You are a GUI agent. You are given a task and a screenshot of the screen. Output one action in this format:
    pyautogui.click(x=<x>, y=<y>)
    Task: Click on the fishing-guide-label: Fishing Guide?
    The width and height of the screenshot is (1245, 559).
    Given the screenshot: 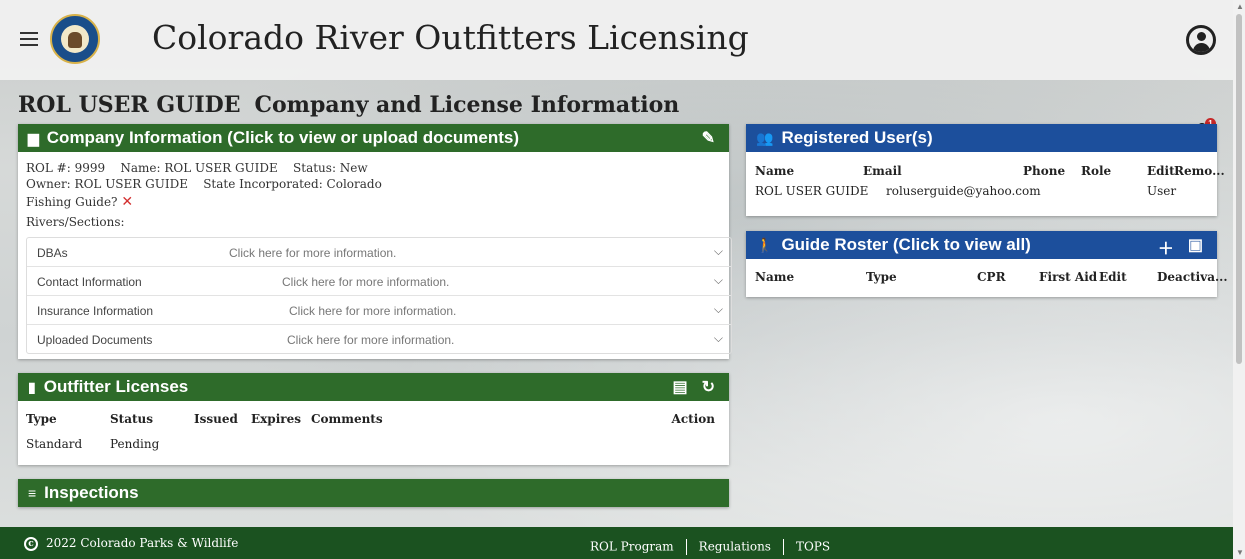 What is the action you would take?
    pyautogui.click(x=72, y=202)
    